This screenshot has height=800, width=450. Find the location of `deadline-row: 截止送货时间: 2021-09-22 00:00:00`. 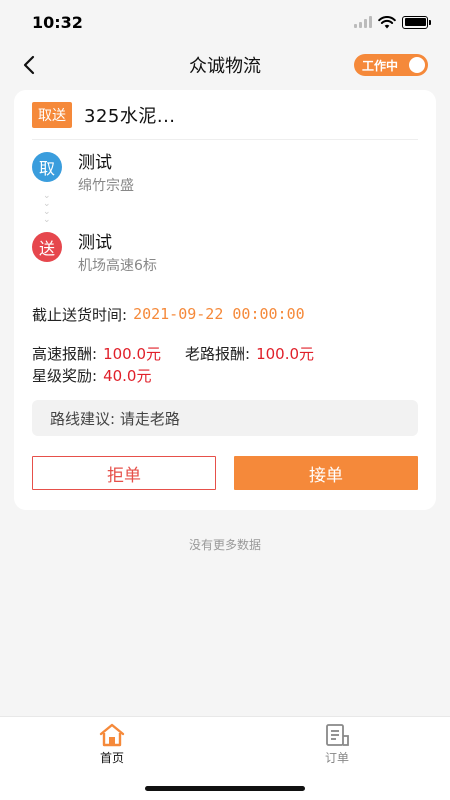

deadline-row: 截止送货时间: 2021-09-22 00:00:00 is located at coordinates (225, 314).